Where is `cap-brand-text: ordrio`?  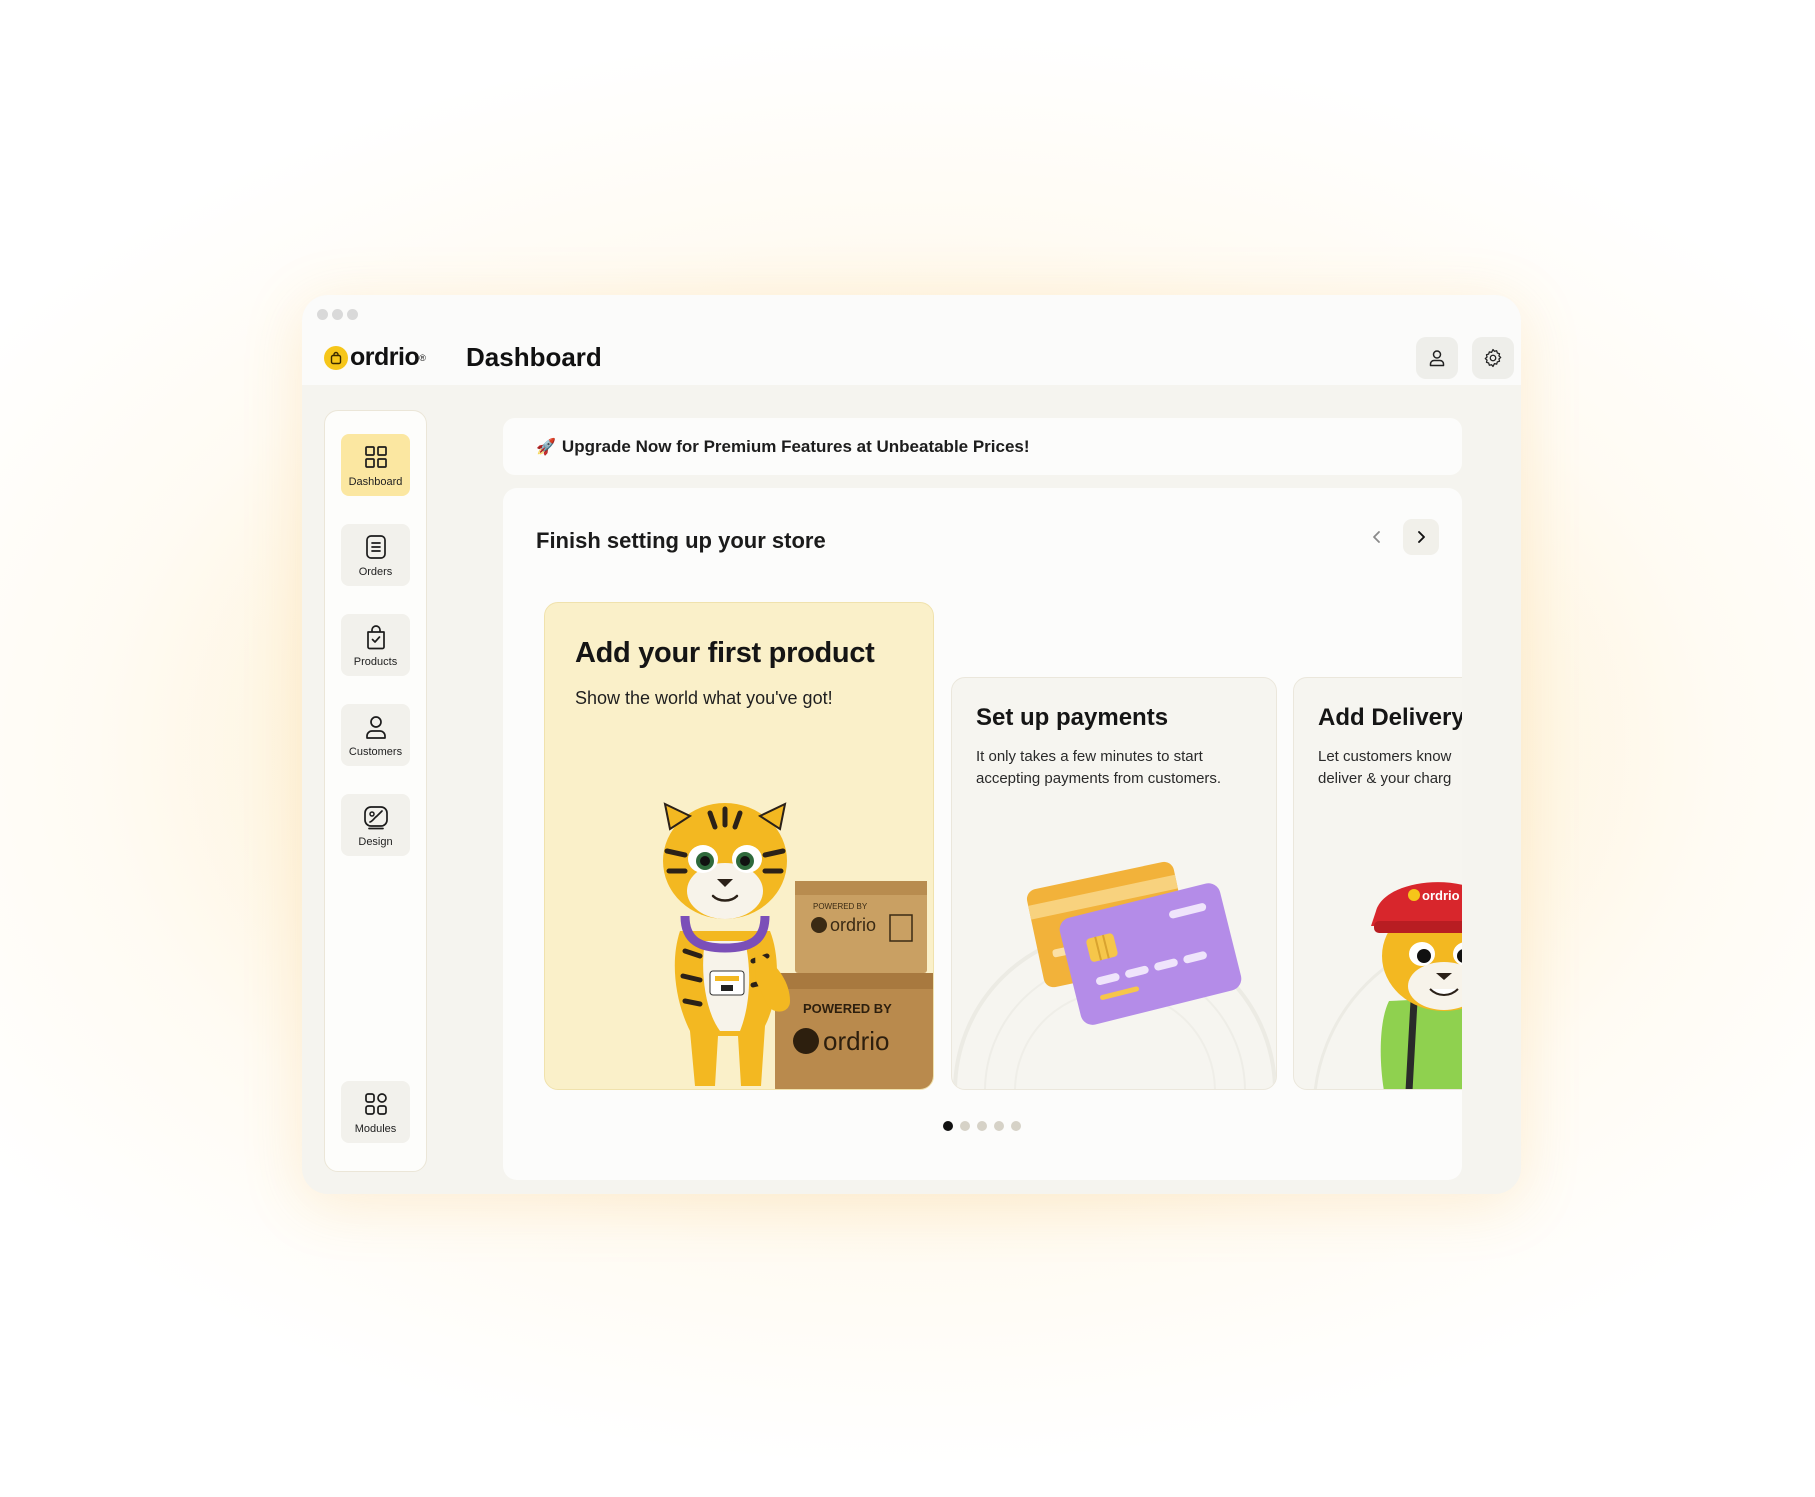
cap-brand-text: ordrio is located at coordinates (1441, 895).